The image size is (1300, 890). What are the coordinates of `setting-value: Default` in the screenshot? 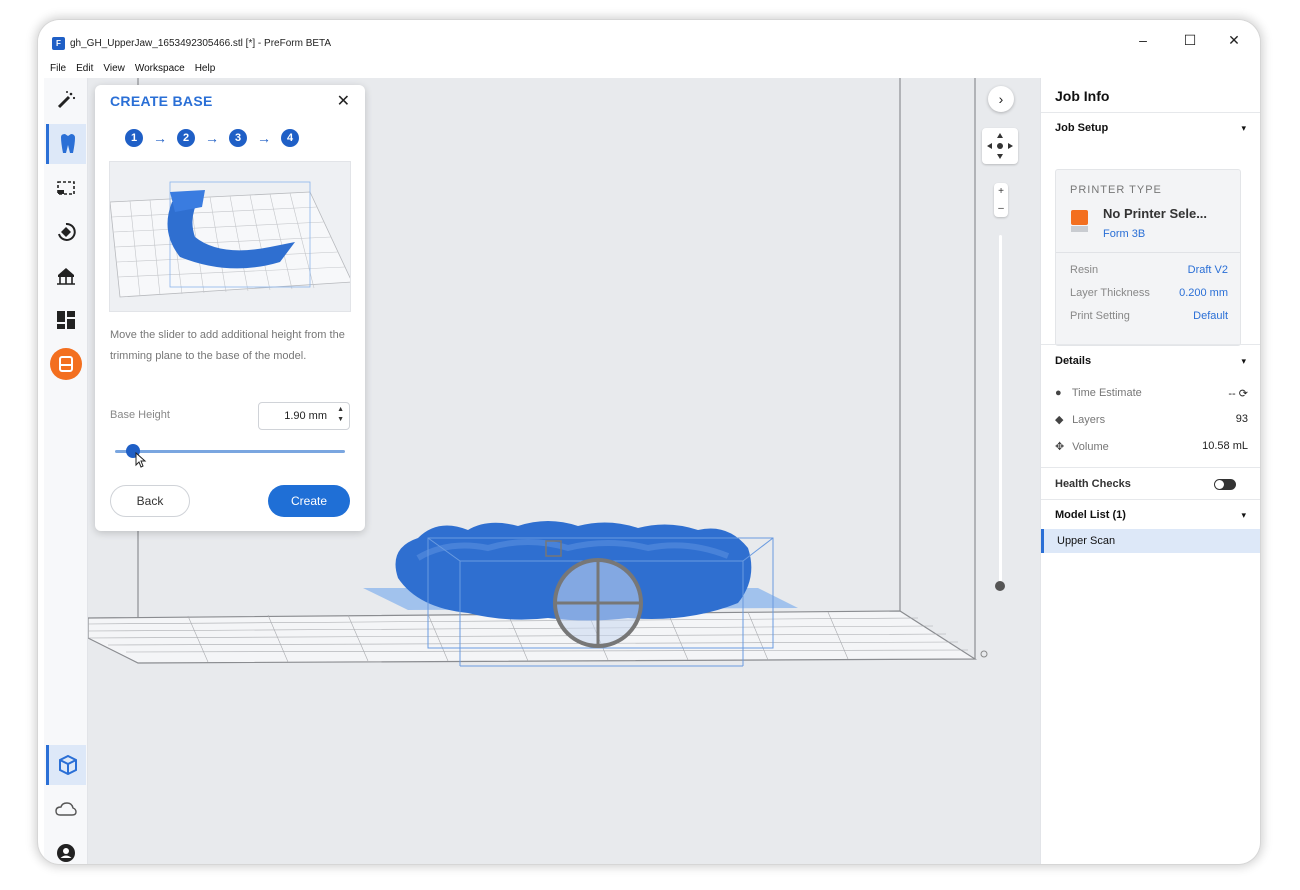 It's located at (1210, 316).